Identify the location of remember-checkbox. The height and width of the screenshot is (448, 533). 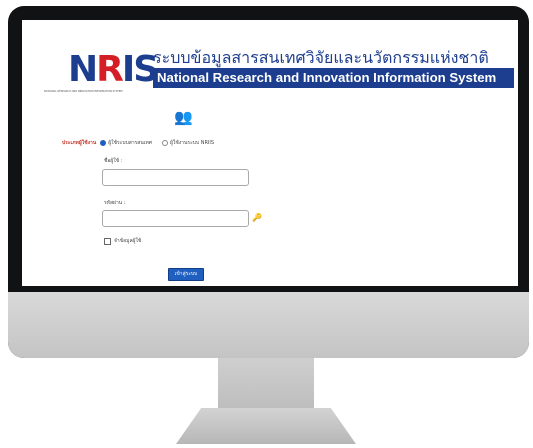
(107, 241).